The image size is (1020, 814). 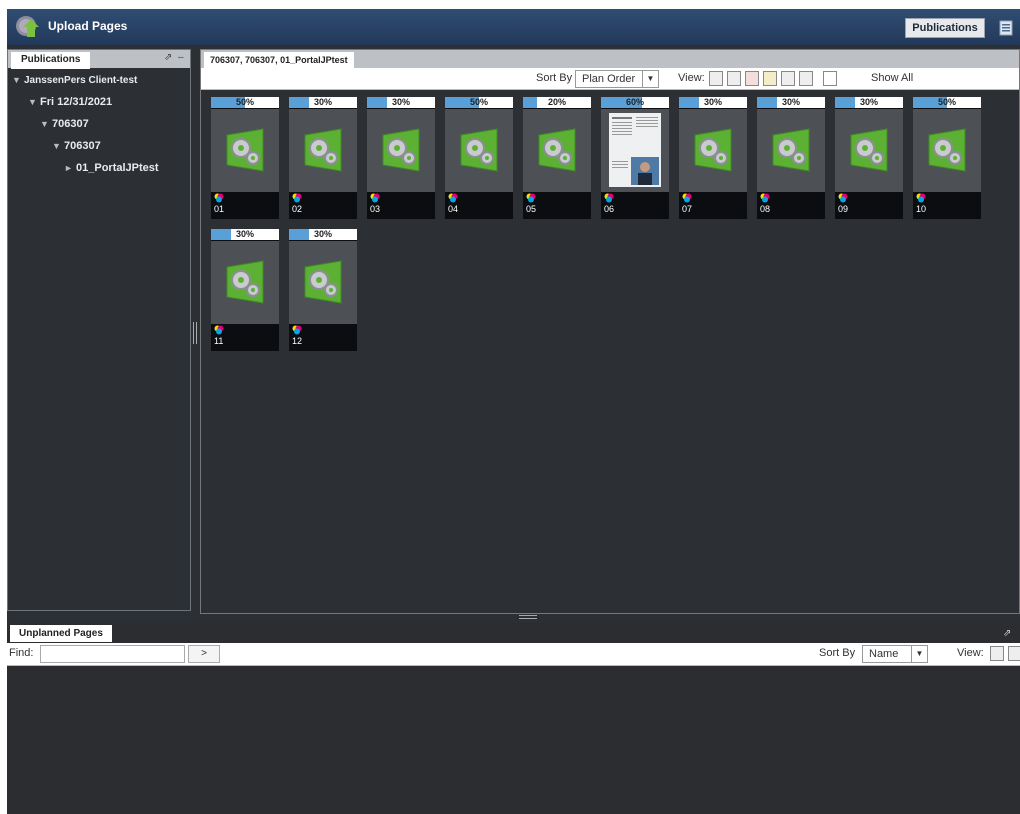 What do you see at coordinates (713, 158) in the screenshot?
I see `page-thumbnail: 30% 07` at bounding box center [713, 158].